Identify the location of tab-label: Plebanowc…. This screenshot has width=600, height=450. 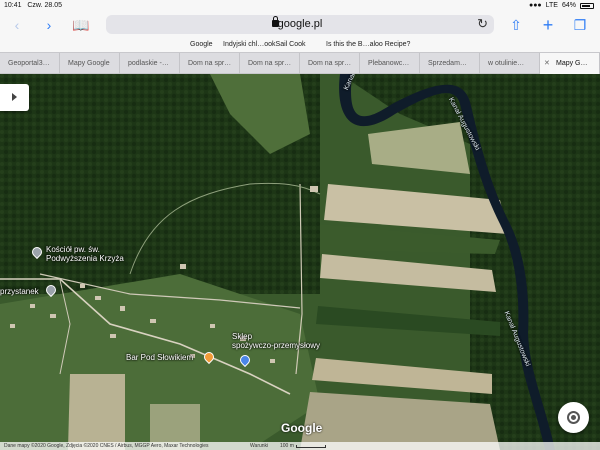
(389, 63).